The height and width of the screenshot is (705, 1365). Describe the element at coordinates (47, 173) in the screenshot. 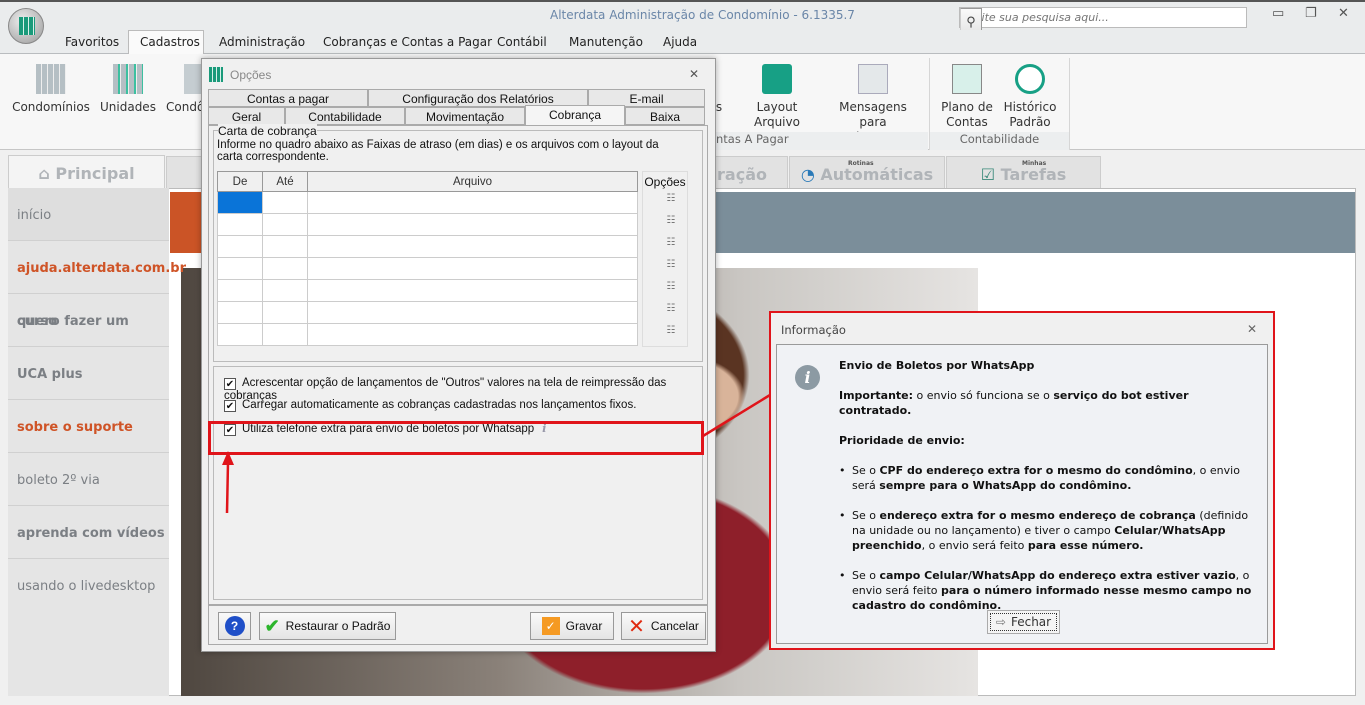

I see `home-icon: ⌂` at that location.